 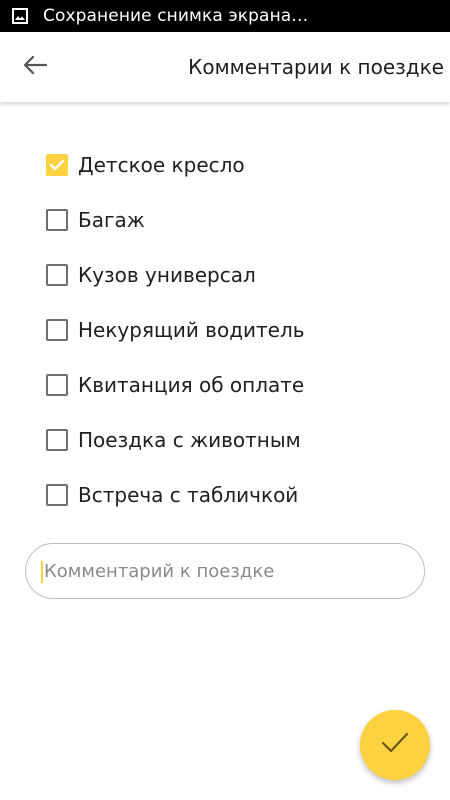 I want to click on option-label: Поездка с животным, so click(x=189, y=440).